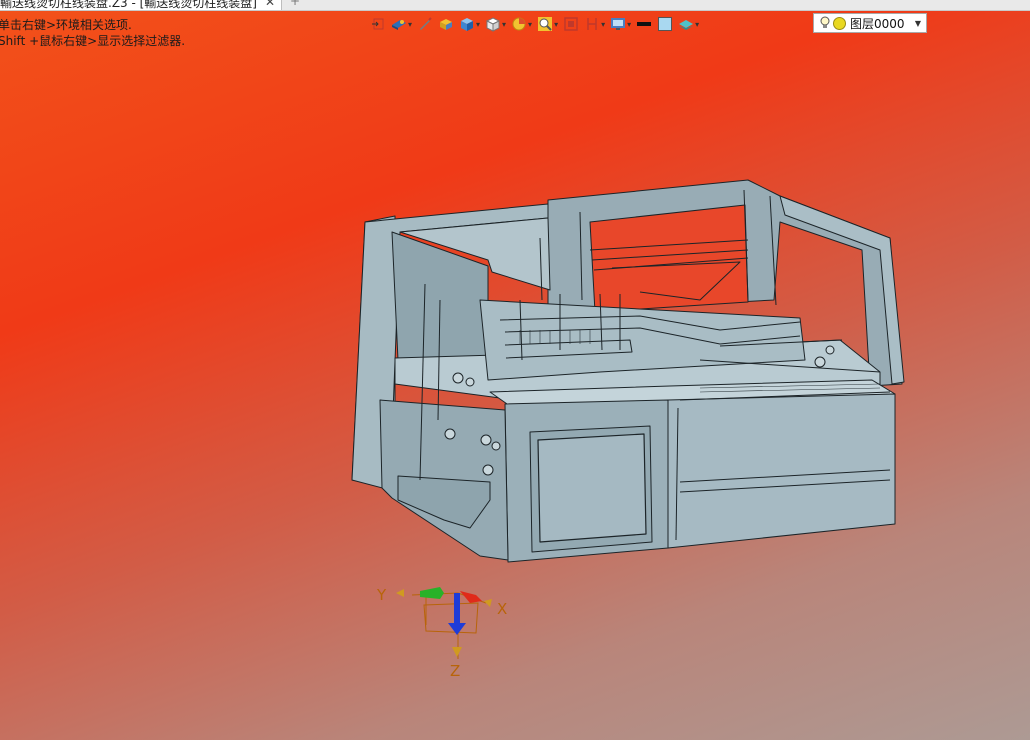 Image resolution: width=1030 pixels, height=740 pixels. What do you see at coordinates (825, 22) in the screenshot?
I see `lightbulb-icon` at bounding box center [825, 22].